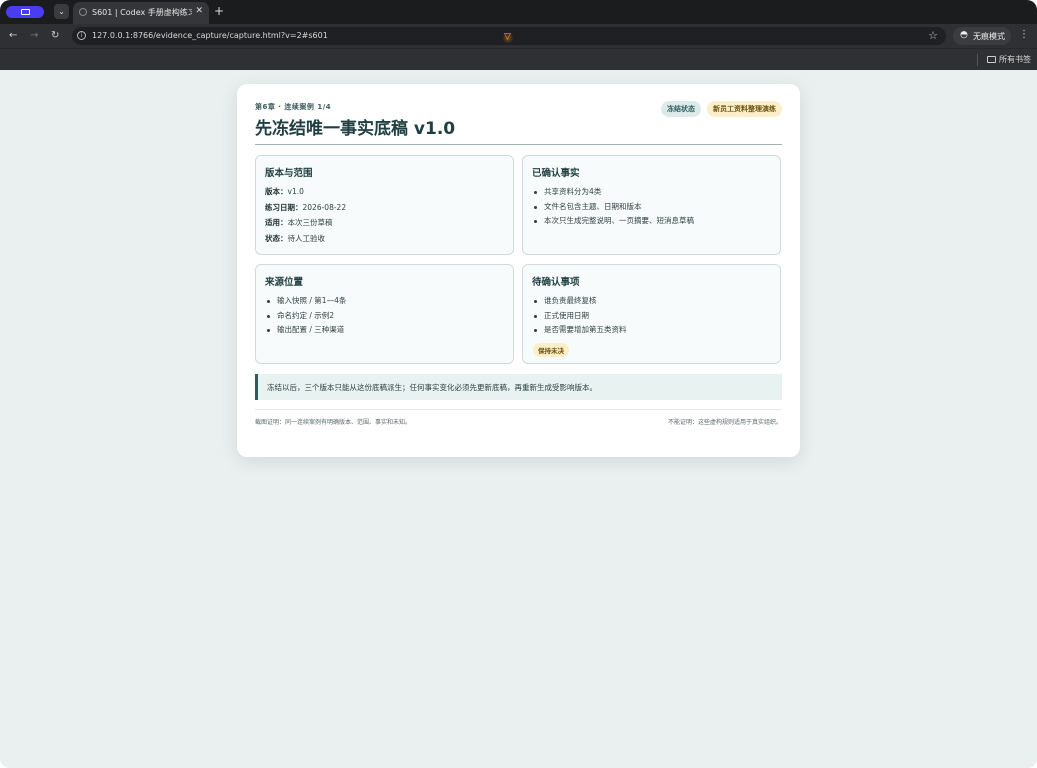  I want to click on footer-divider, so click(518, 409).